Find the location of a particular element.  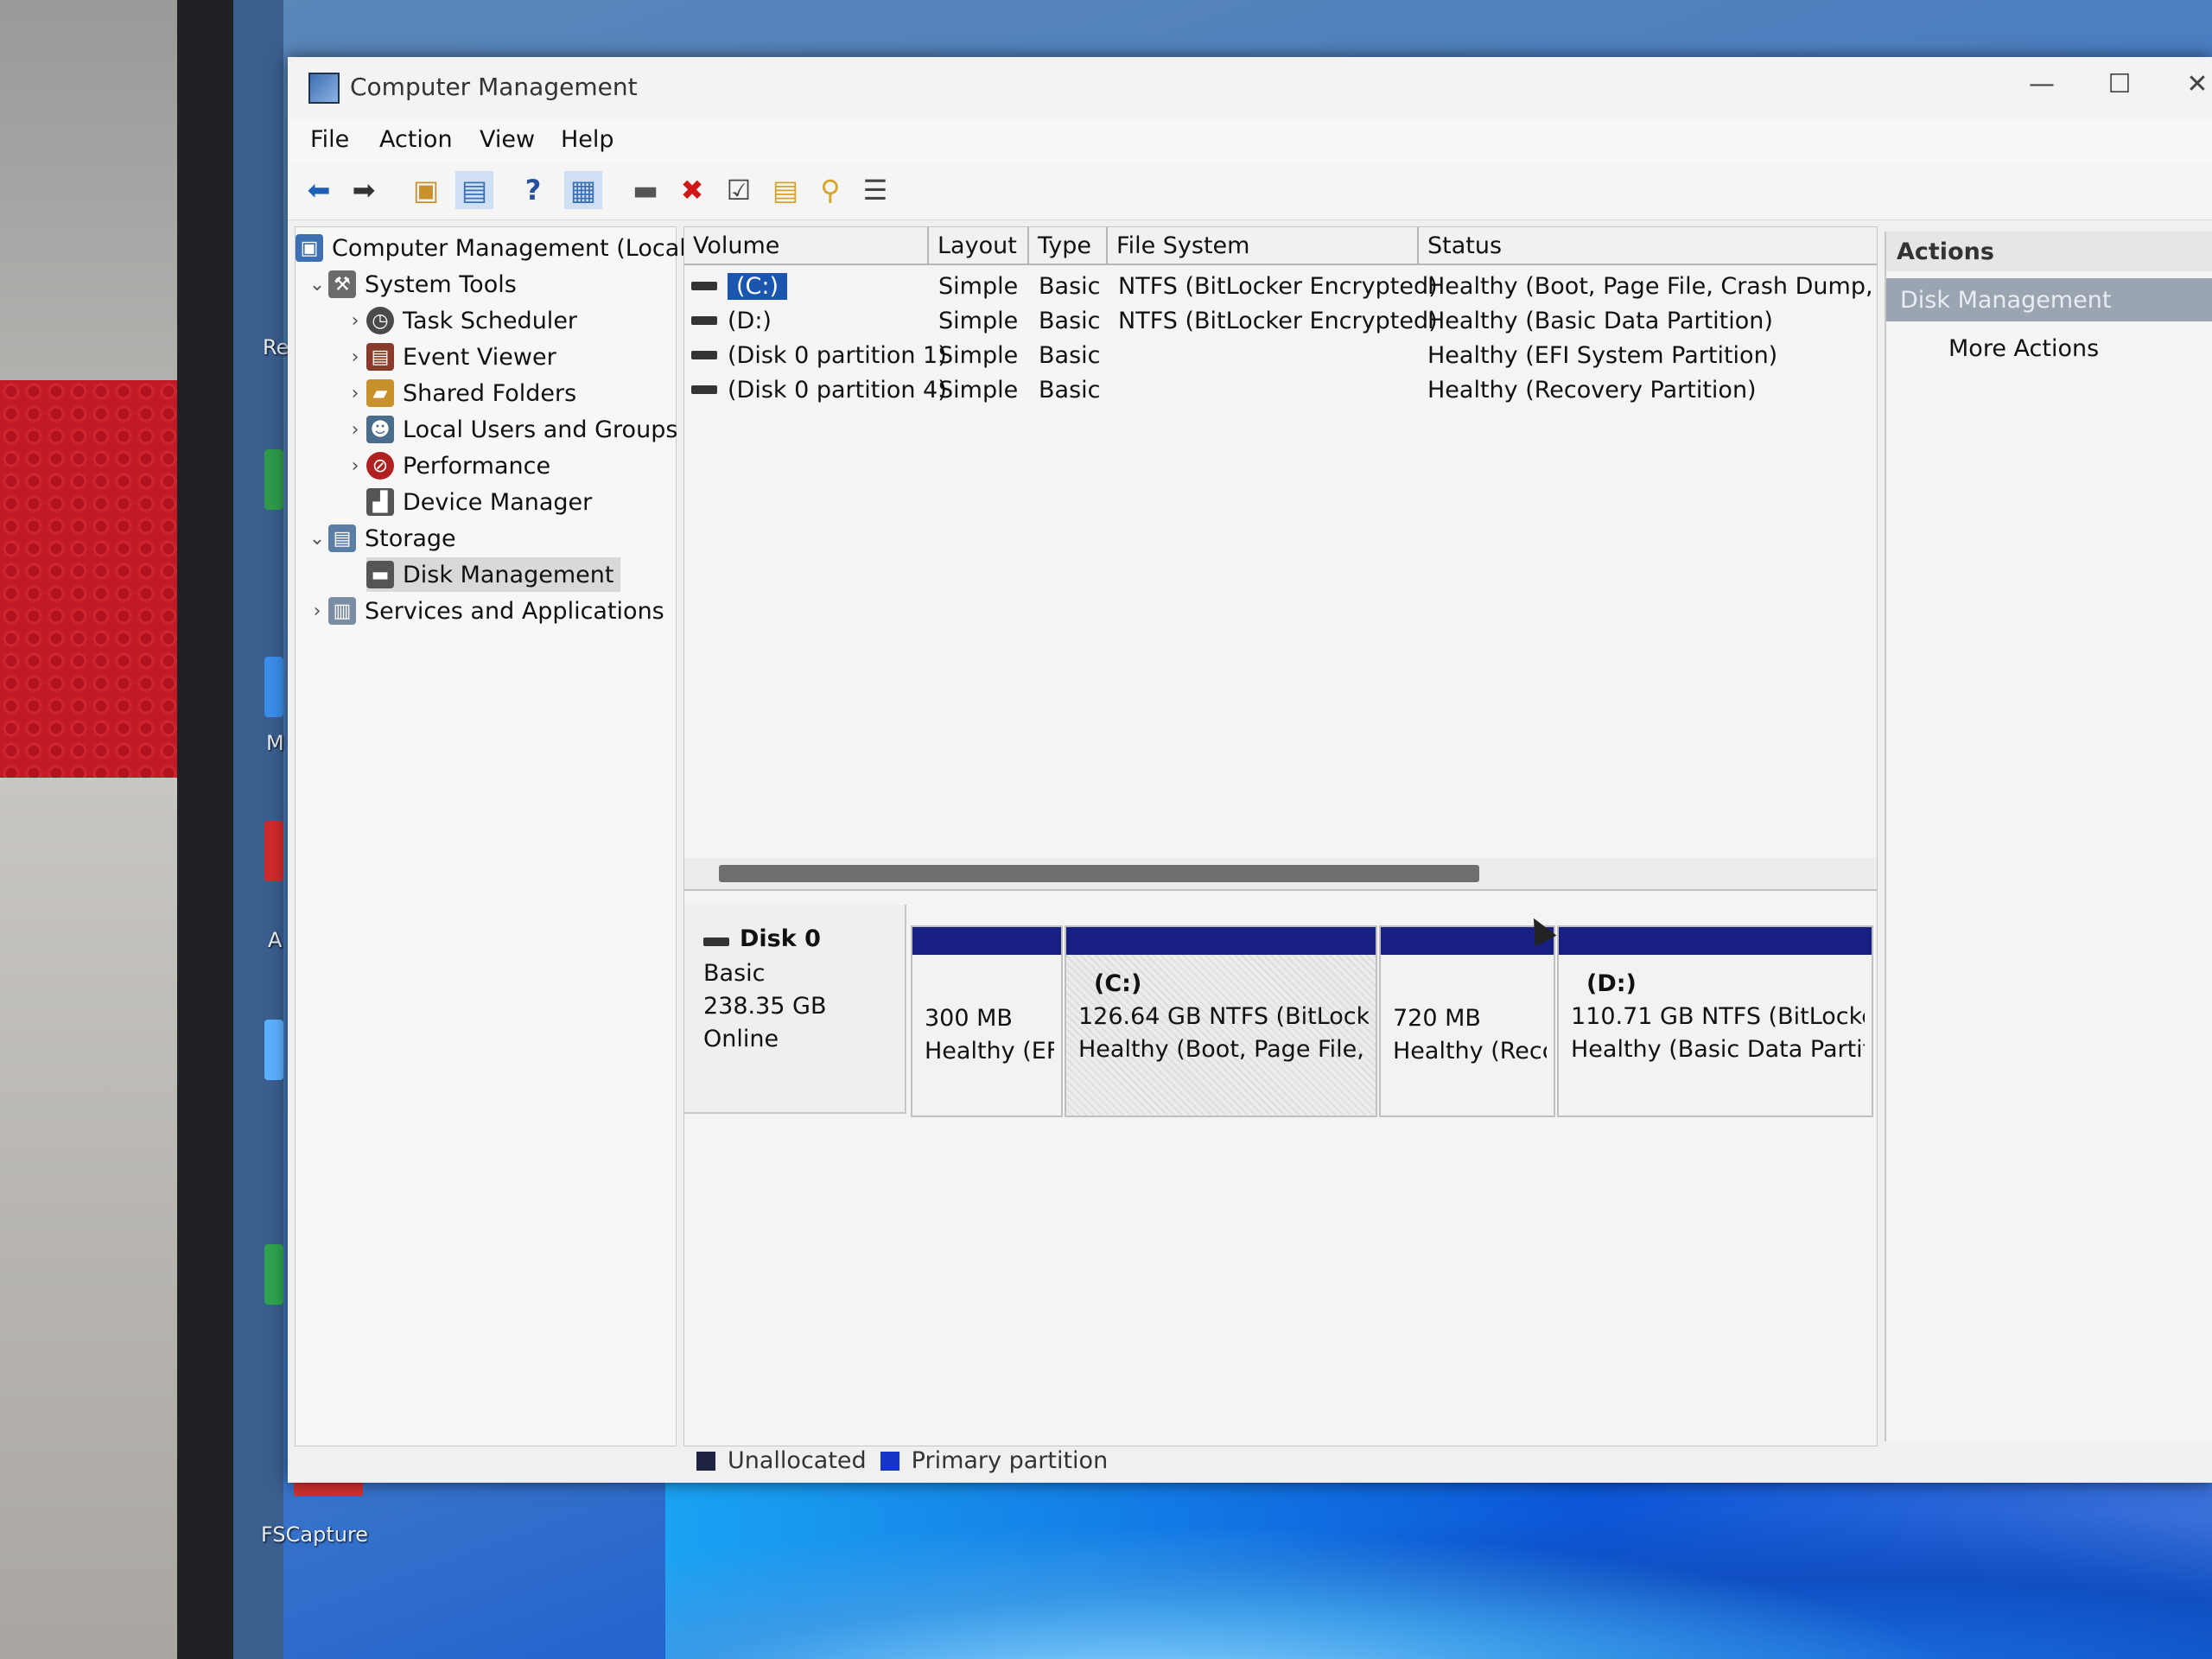

tree-shared-folders: › ▰ Shared Folders is located at coordinates (460, 393).